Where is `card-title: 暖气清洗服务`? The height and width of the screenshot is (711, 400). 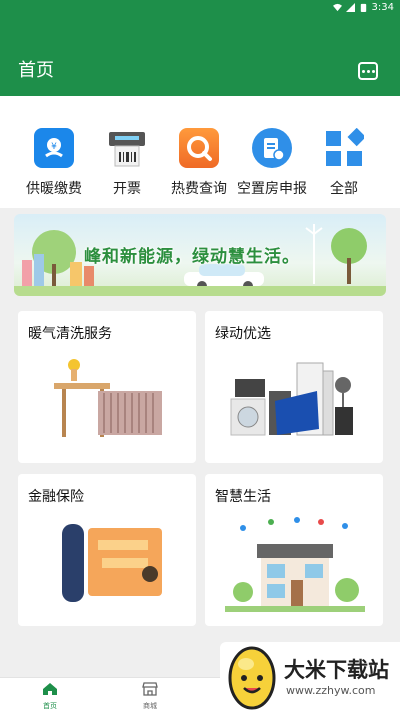
card-title: 暖气清洗服务 is located at coordinates (70, 334).